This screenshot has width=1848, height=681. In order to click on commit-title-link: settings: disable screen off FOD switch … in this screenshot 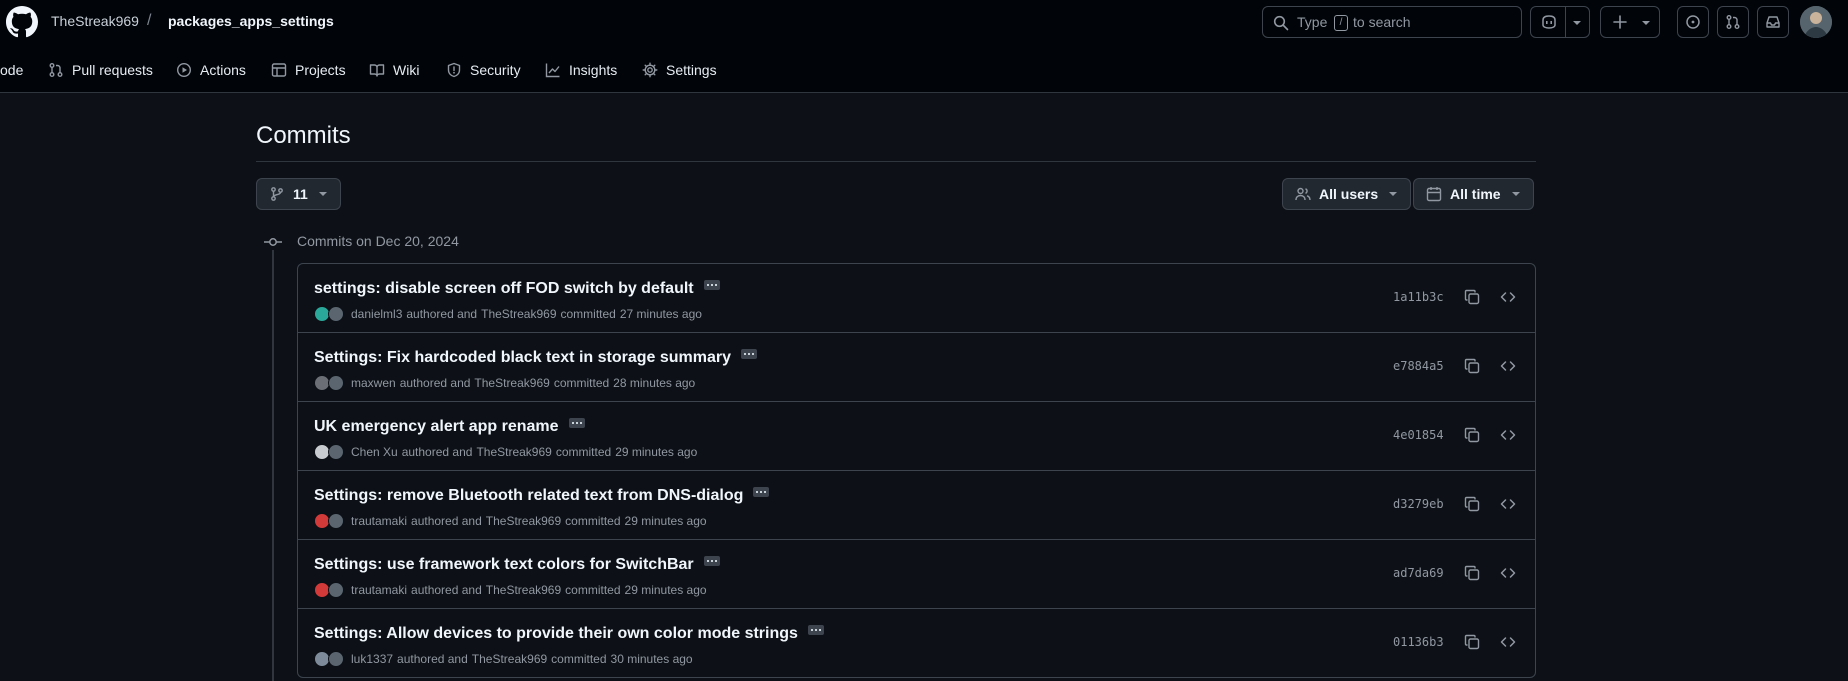, I will do `click(504, 288)`.